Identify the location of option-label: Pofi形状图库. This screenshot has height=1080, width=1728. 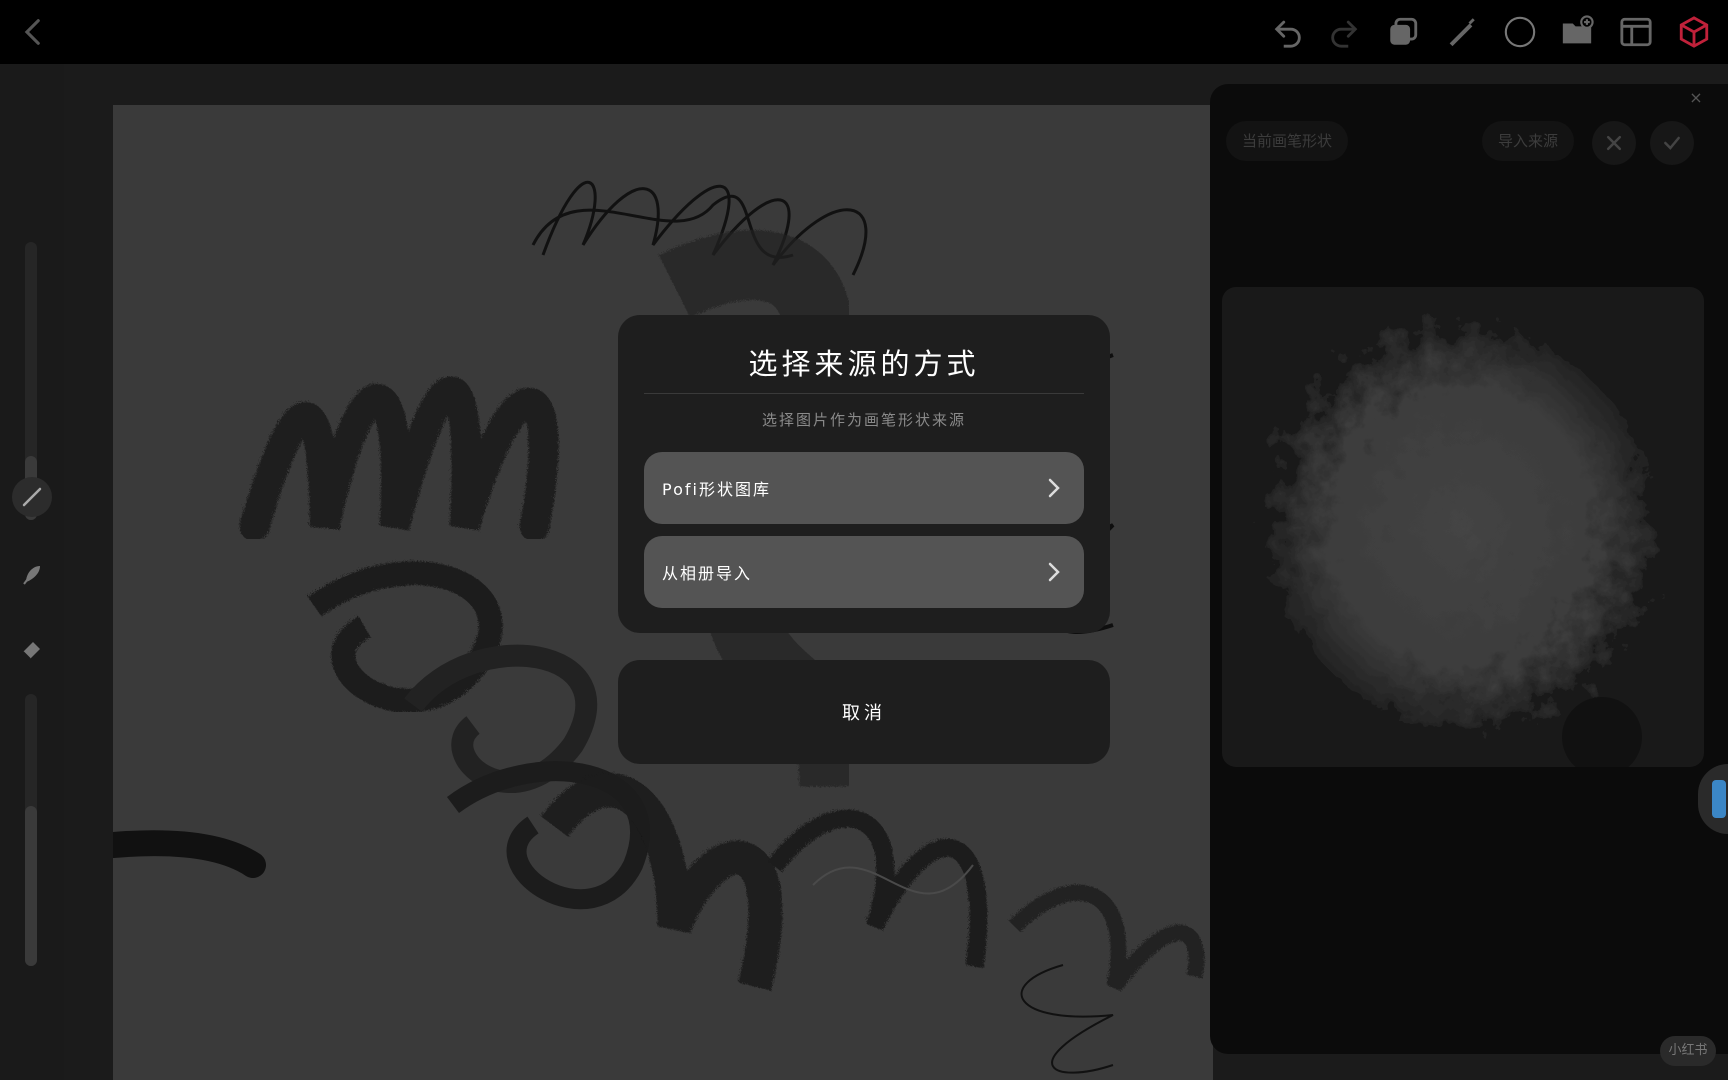
(716, 489).